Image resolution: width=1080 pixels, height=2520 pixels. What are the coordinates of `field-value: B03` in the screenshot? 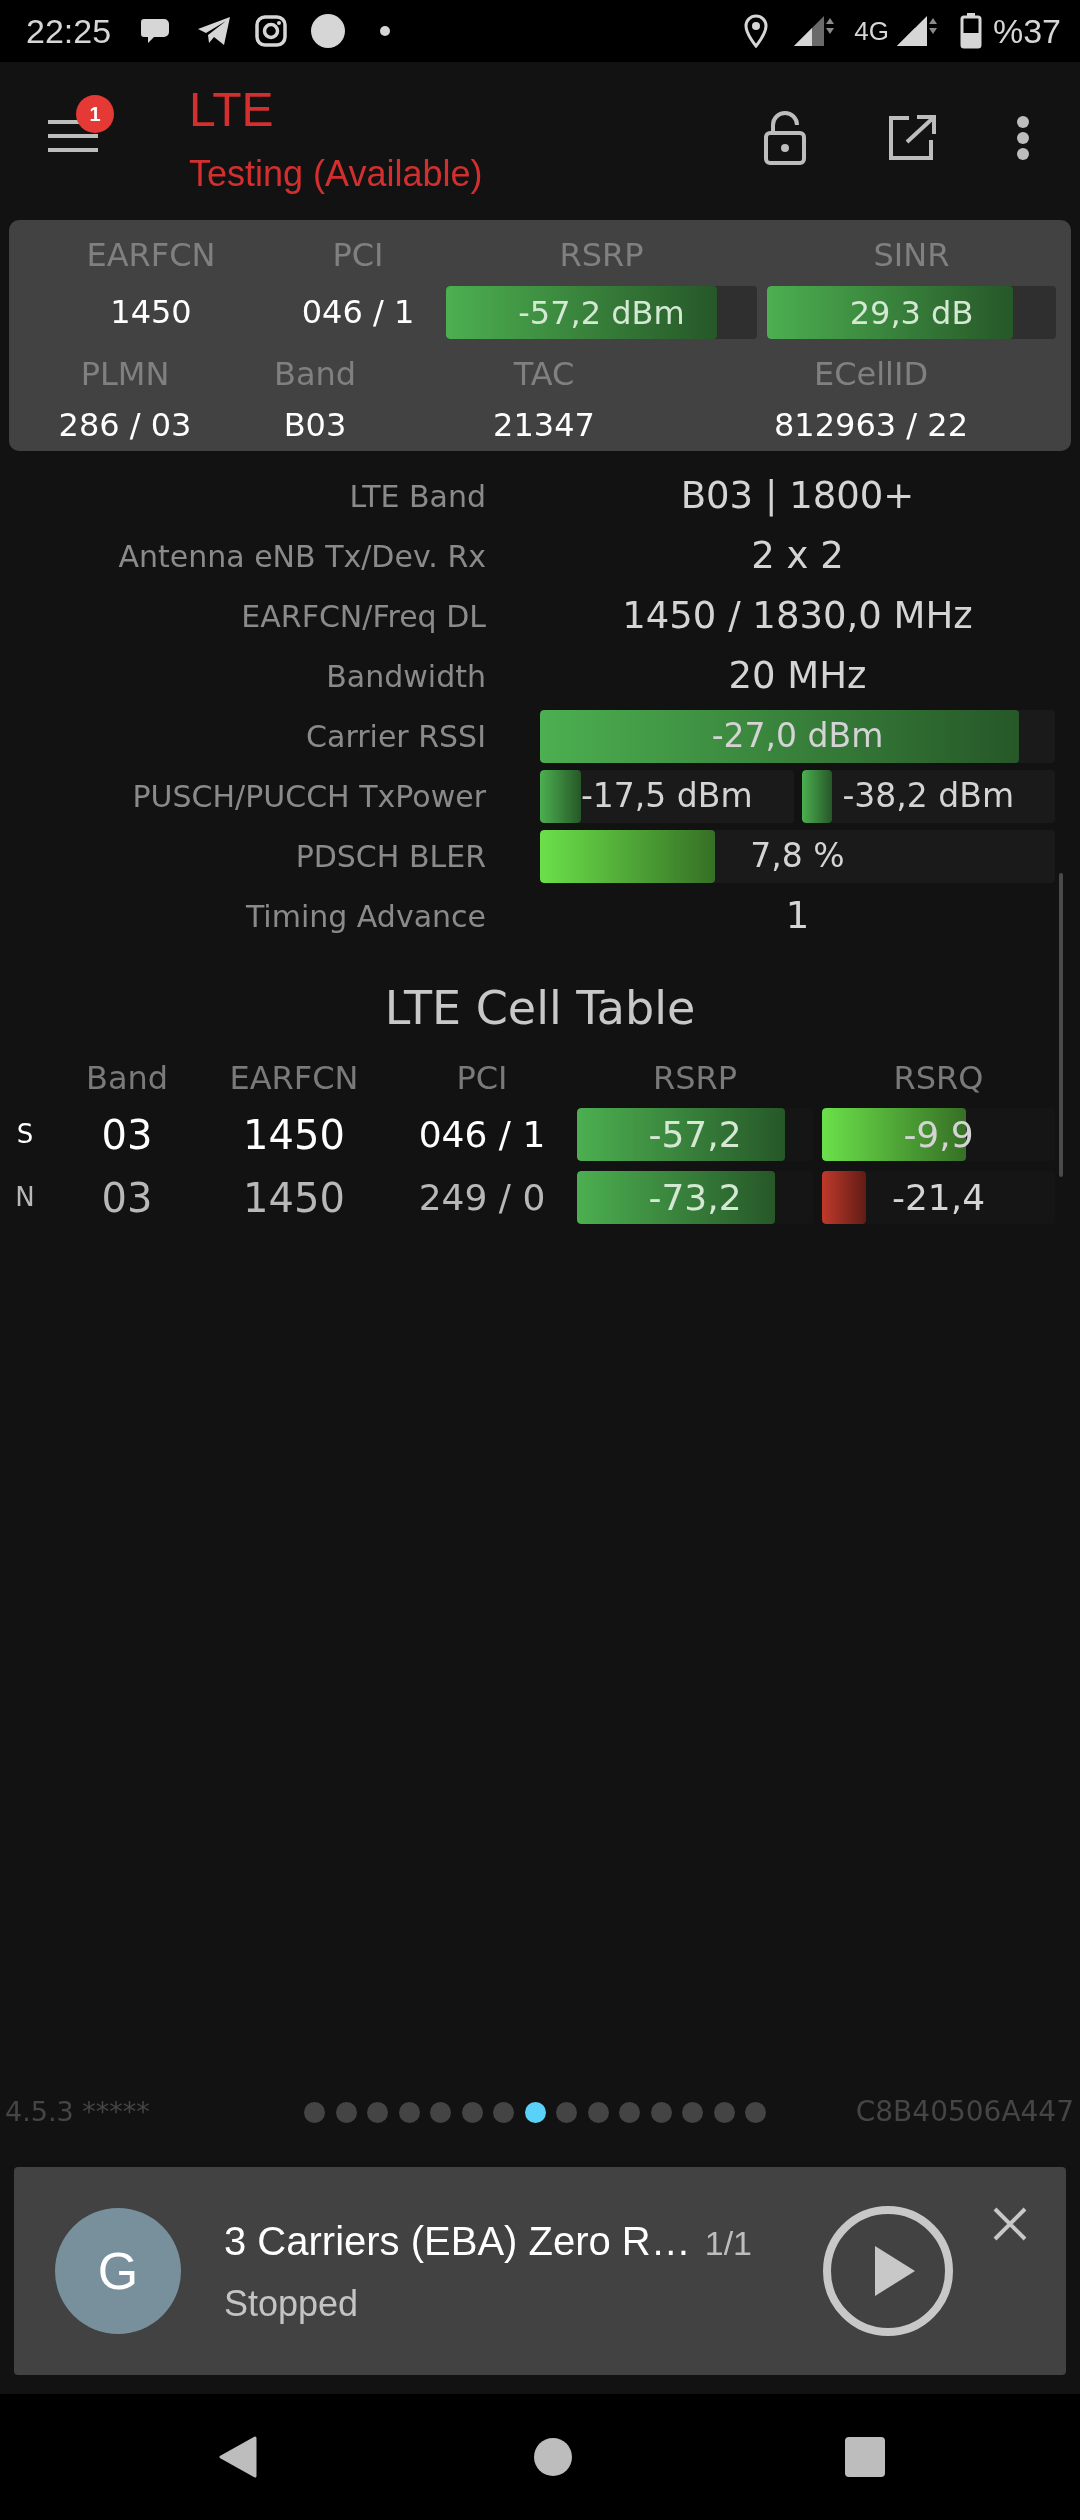 It's located at (315, 425).